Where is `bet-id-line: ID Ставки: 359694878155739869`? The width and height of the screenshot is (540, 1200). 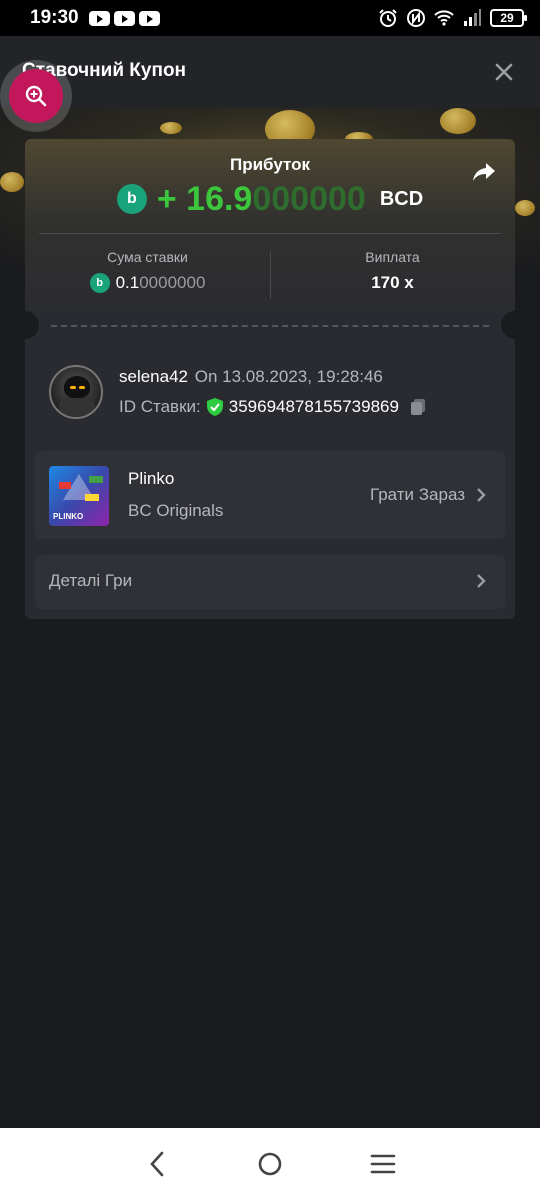 bet-id-line: ID Ставки: 359694878155739869 is located at coordinates (273, 407).